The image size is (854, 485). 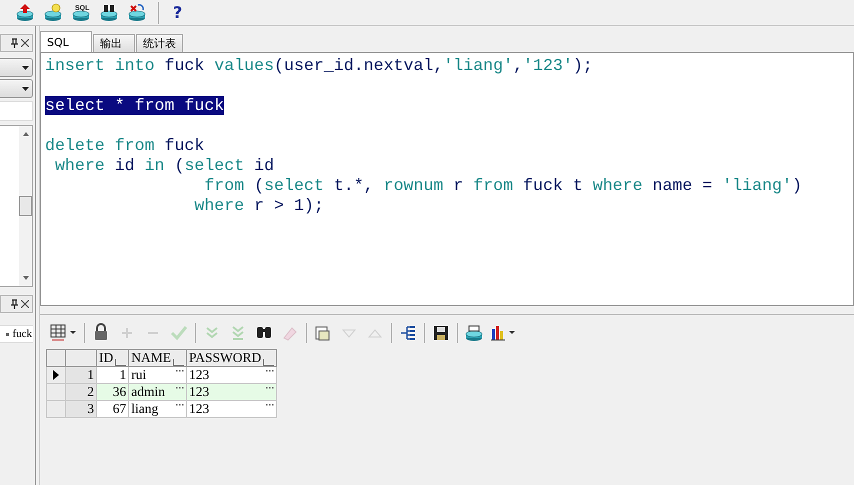 What do you see at coordinates (258, 205) in the screenshot?
I see `code-line: where r > 1);` at bounding box center [258, 205].